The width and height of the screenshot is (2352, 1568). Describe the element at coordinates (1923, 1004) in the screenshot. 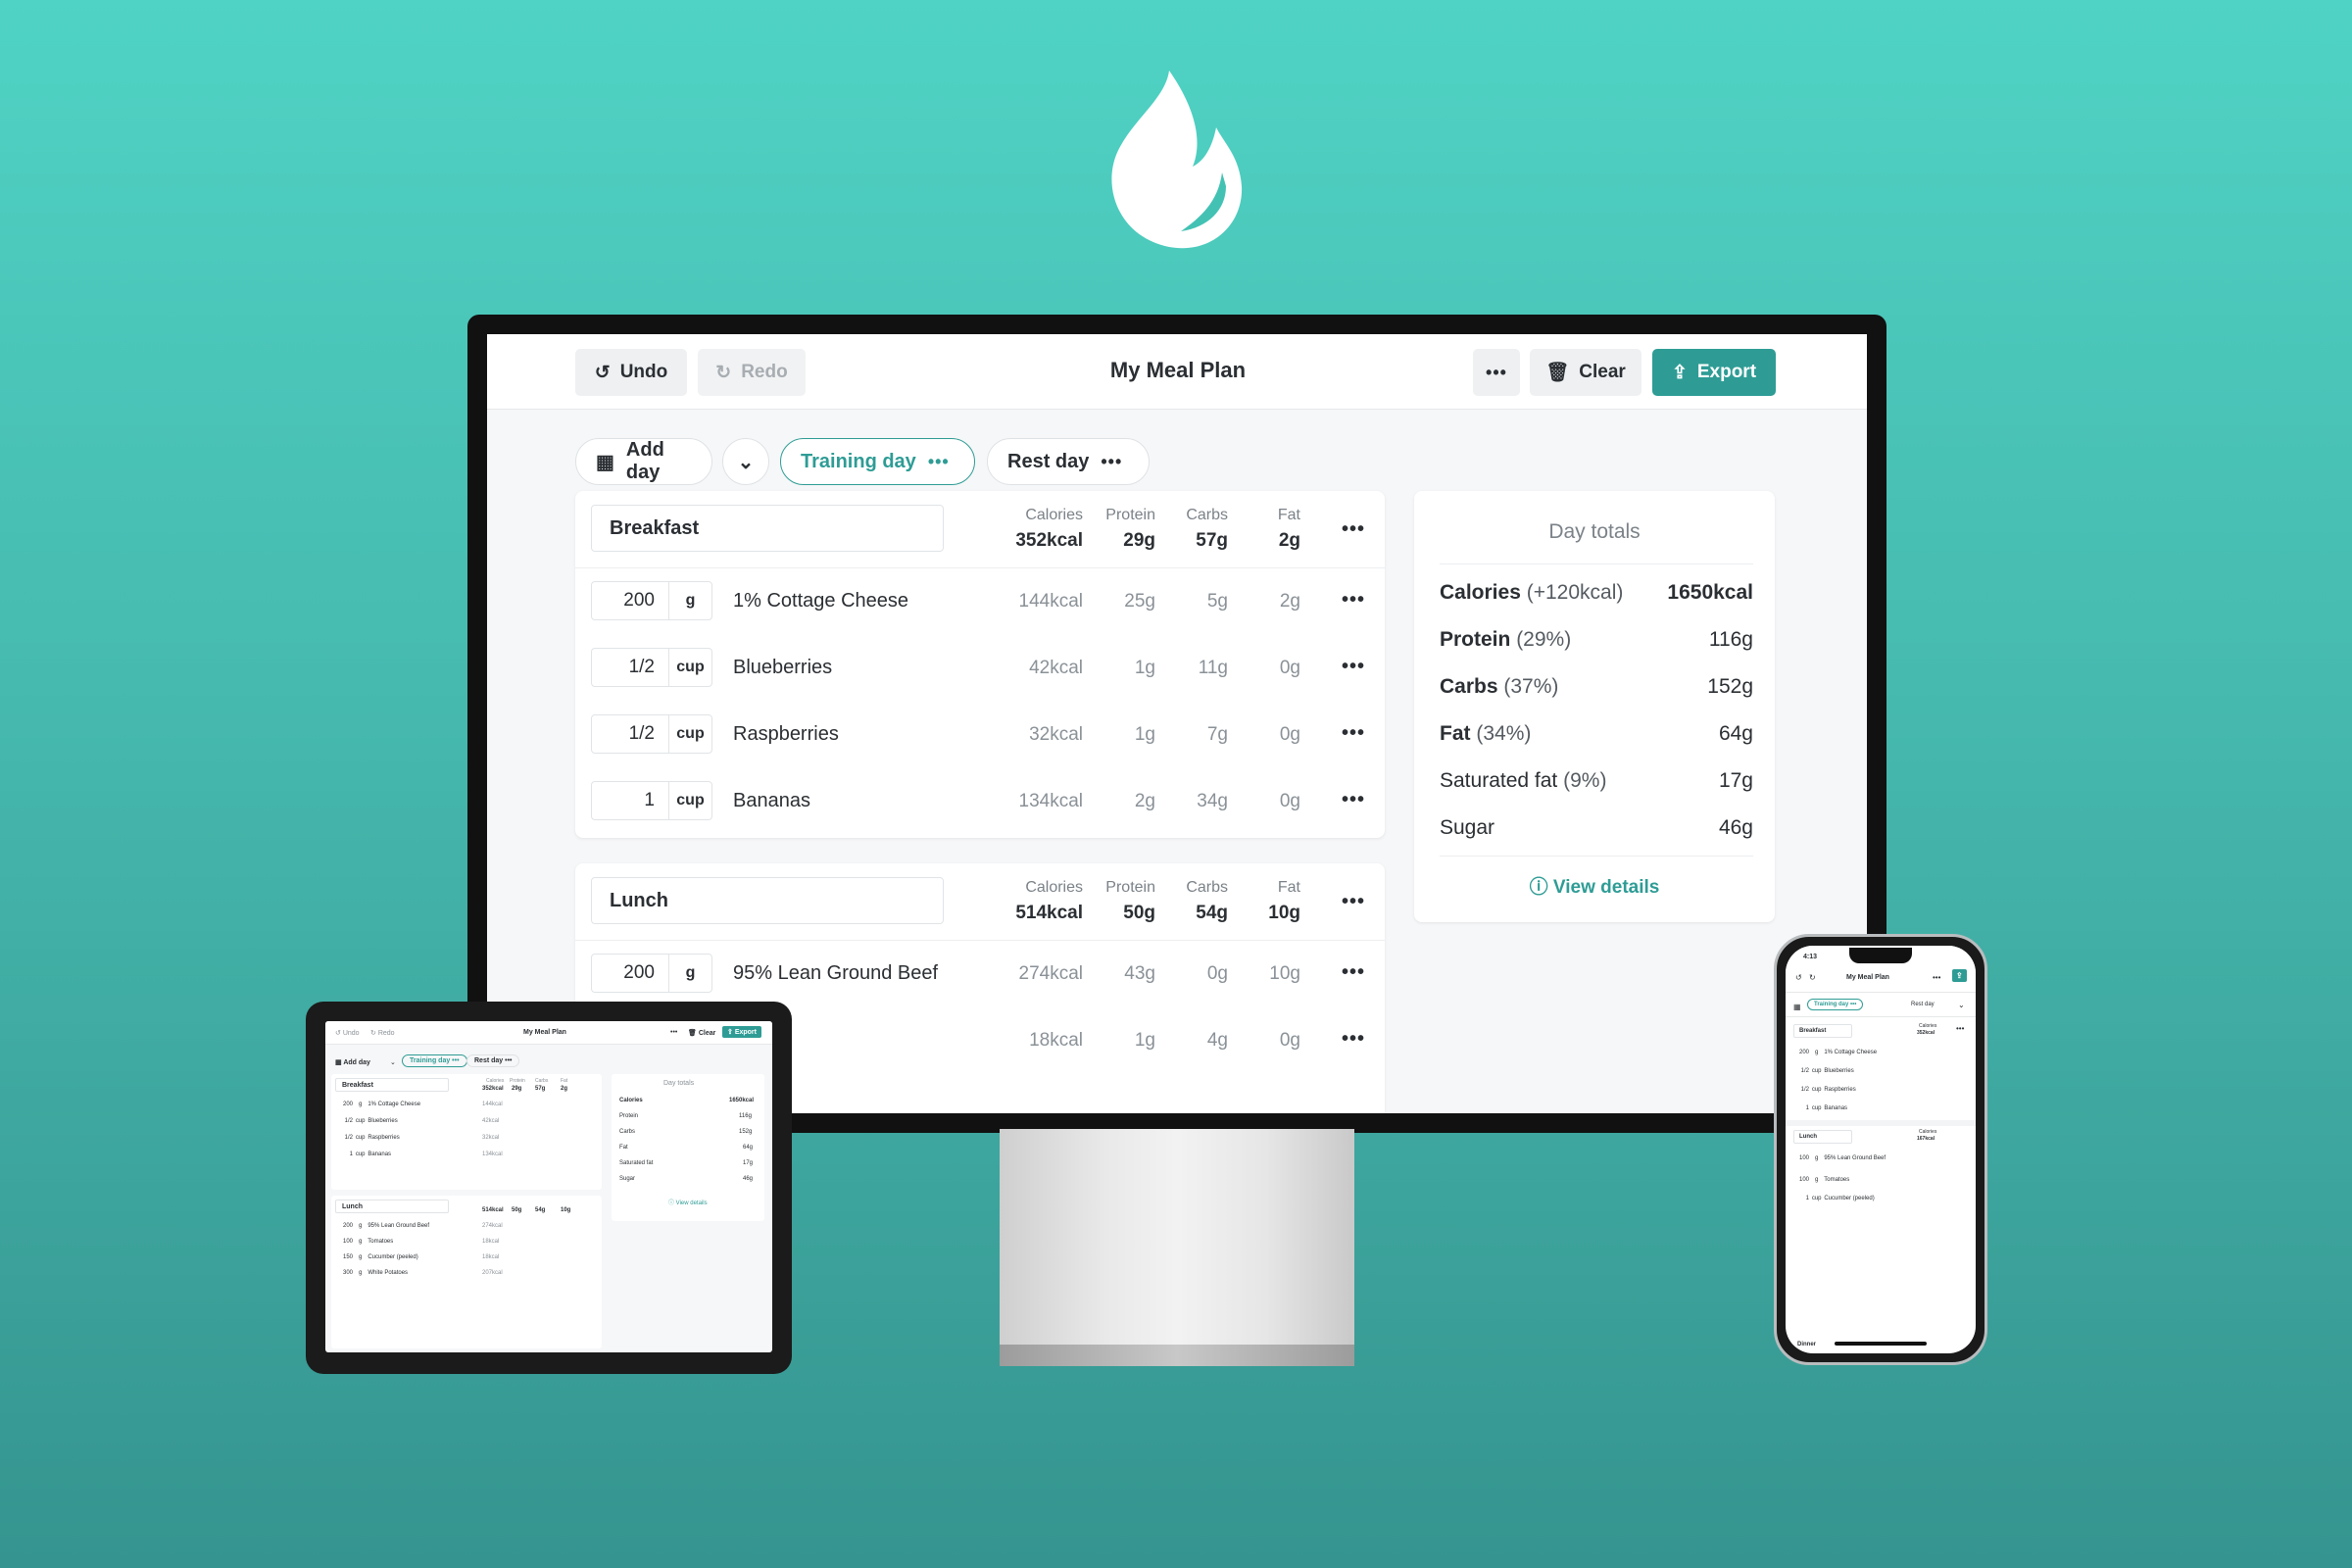

I see `tab-rest-day: Rest day` at that location.